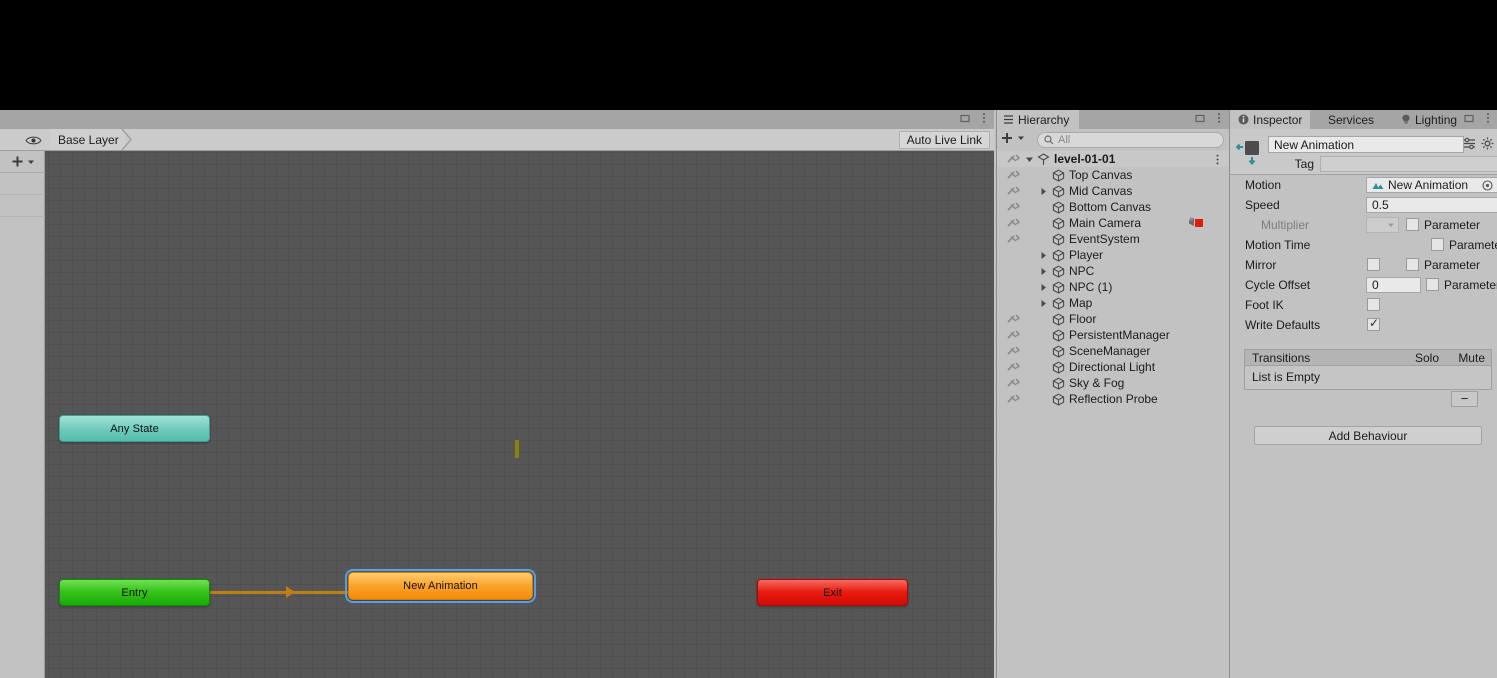  What do you see at coordinates (1432, 284) in the screenshot?
I see `cycle-offset-parameter-checkbox` at bounding box center [1432, 284].